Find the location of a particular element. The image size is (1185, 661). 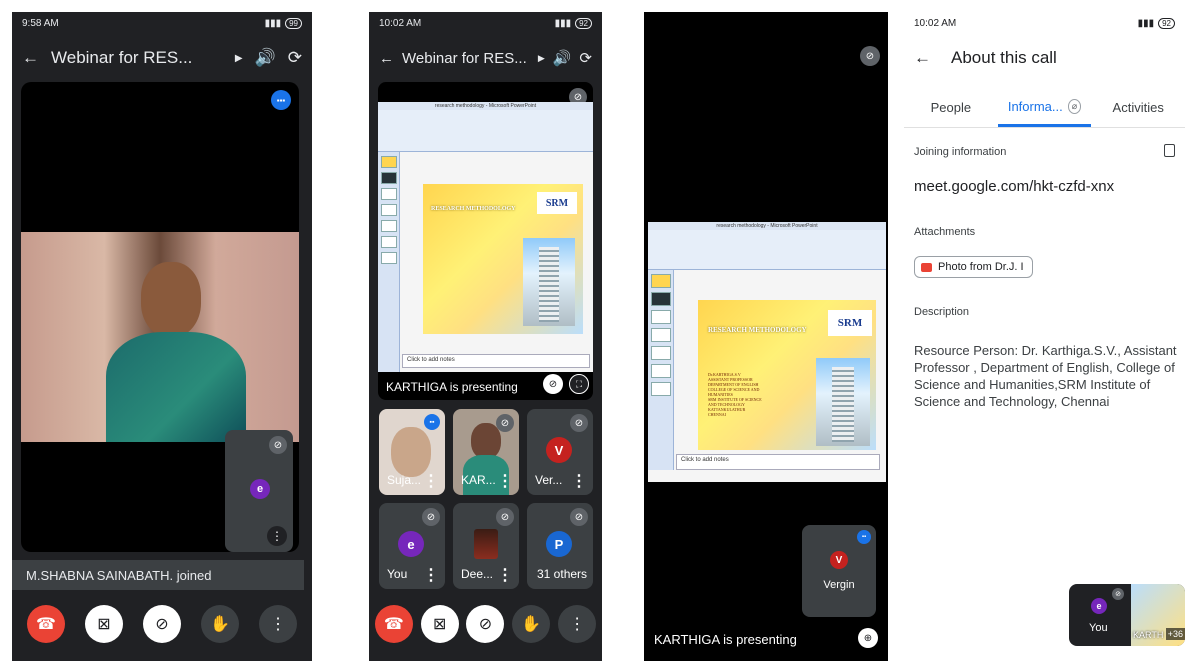

unpin-icon: ⊘ is located at coordinates (553, 384).